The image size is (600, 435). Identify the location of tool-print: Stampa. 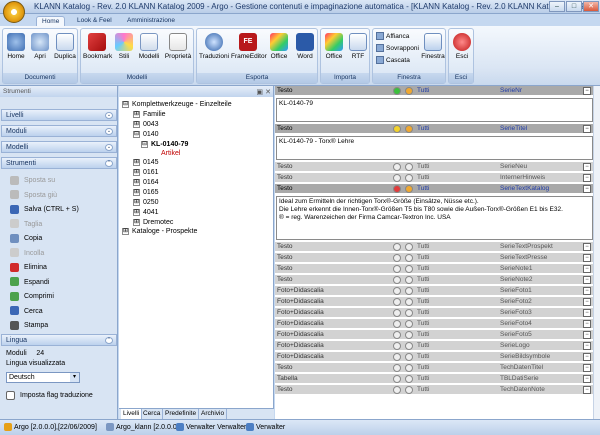
(29, 326).